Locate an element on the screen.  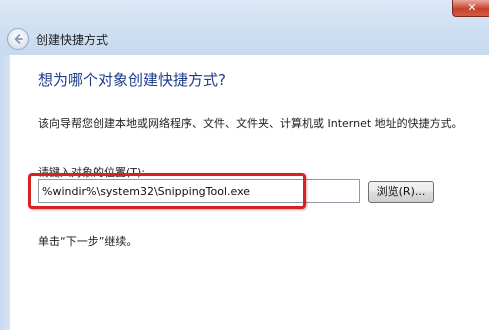
back-button is located at coordinates (18, 39).